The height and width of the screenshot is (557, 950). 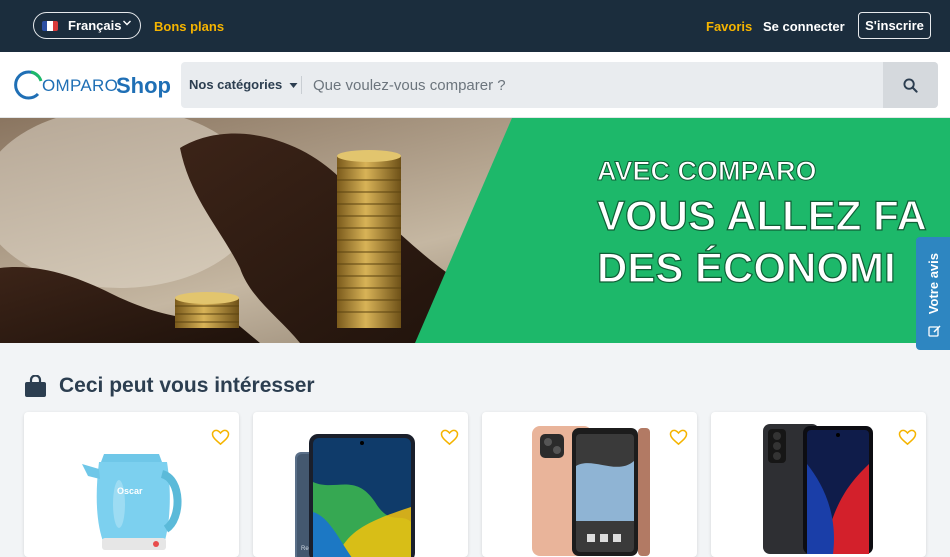 I want to click on logo-c-icon, so click(x=28, y=85).